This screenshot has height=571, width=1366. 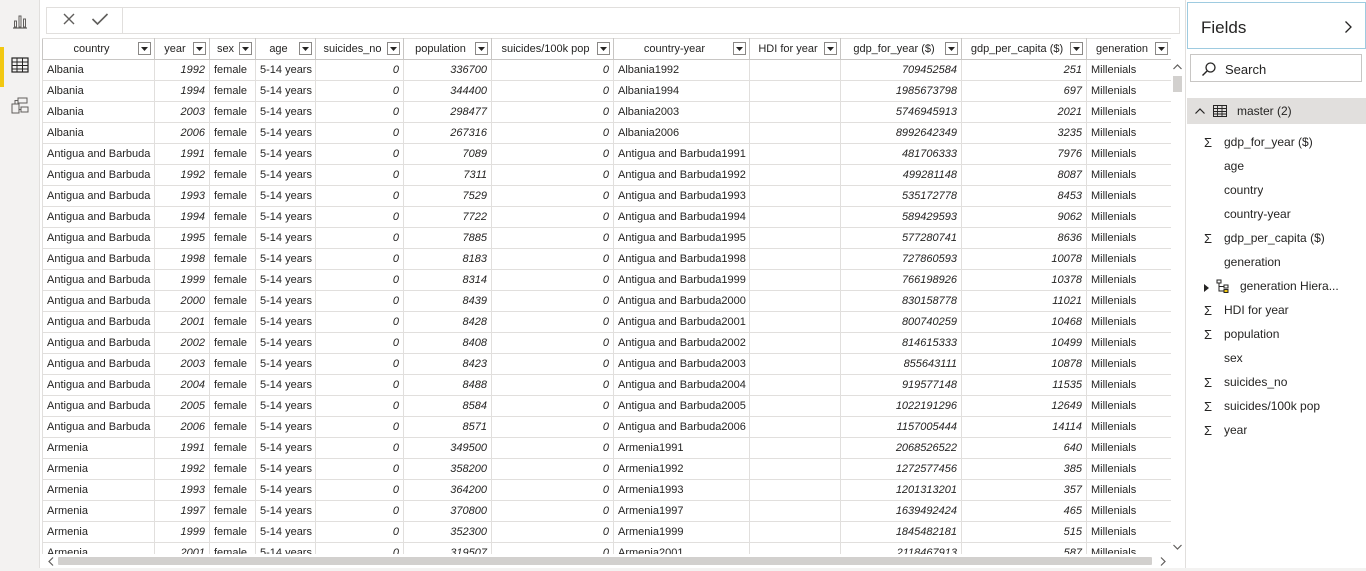 I want to click on cell-country: Albania, so click(x=98, y=91).